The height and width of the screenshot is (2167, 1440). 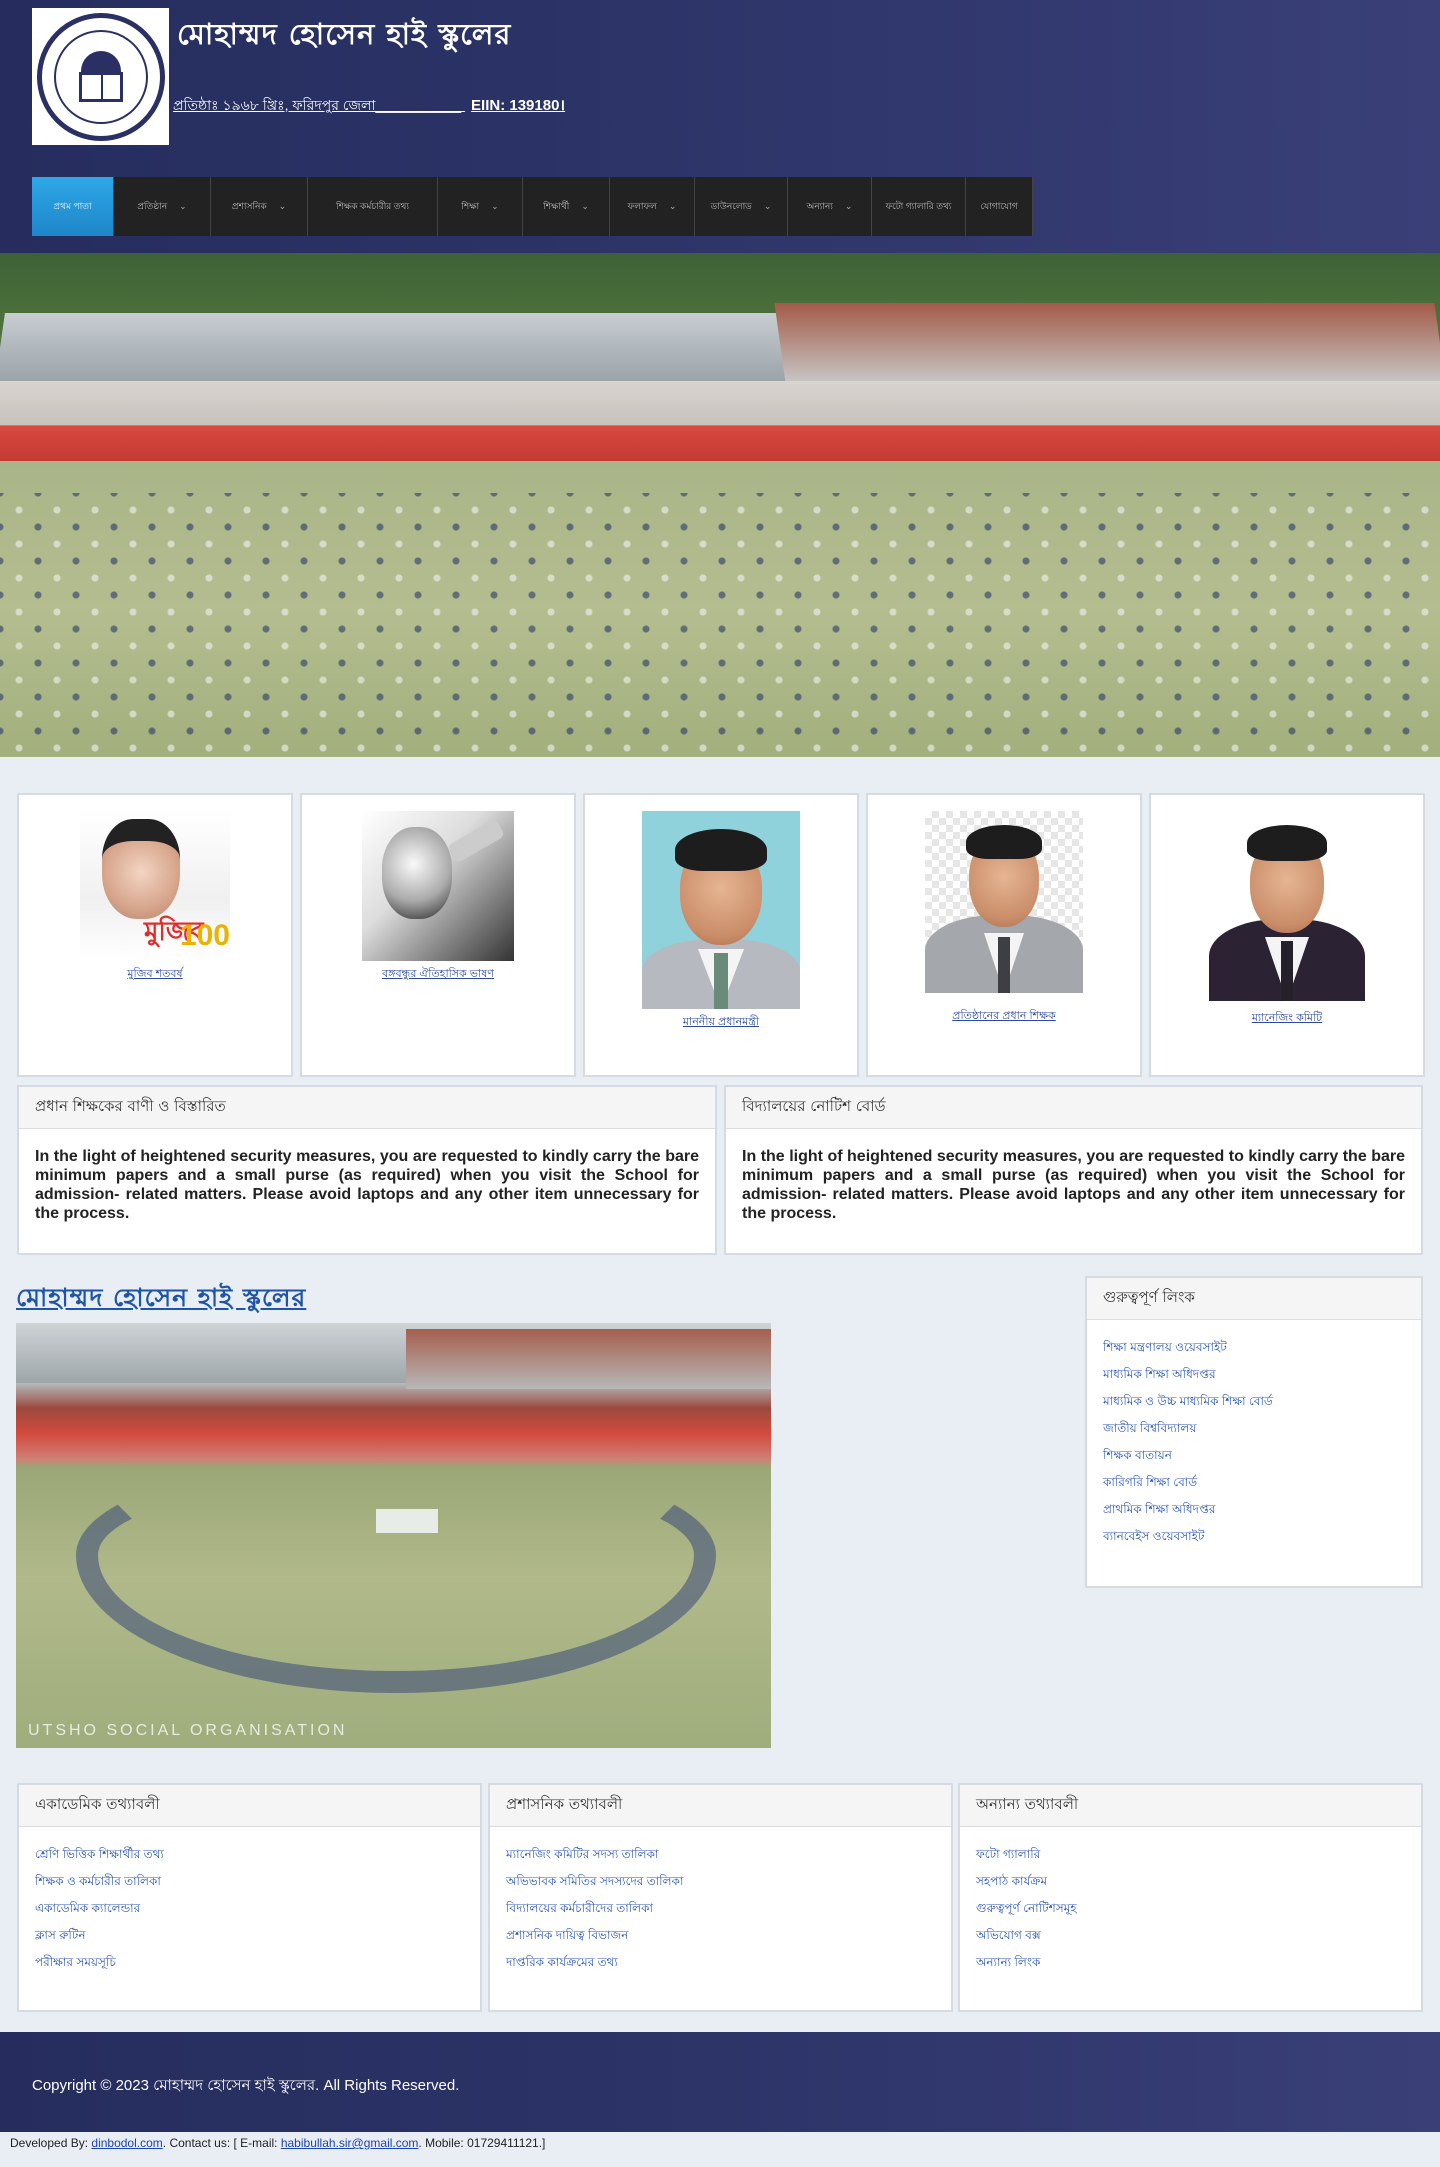 I want to click on nav-item-administrative: প্রশাসনিক ⌄, so click(x=259, y=206).